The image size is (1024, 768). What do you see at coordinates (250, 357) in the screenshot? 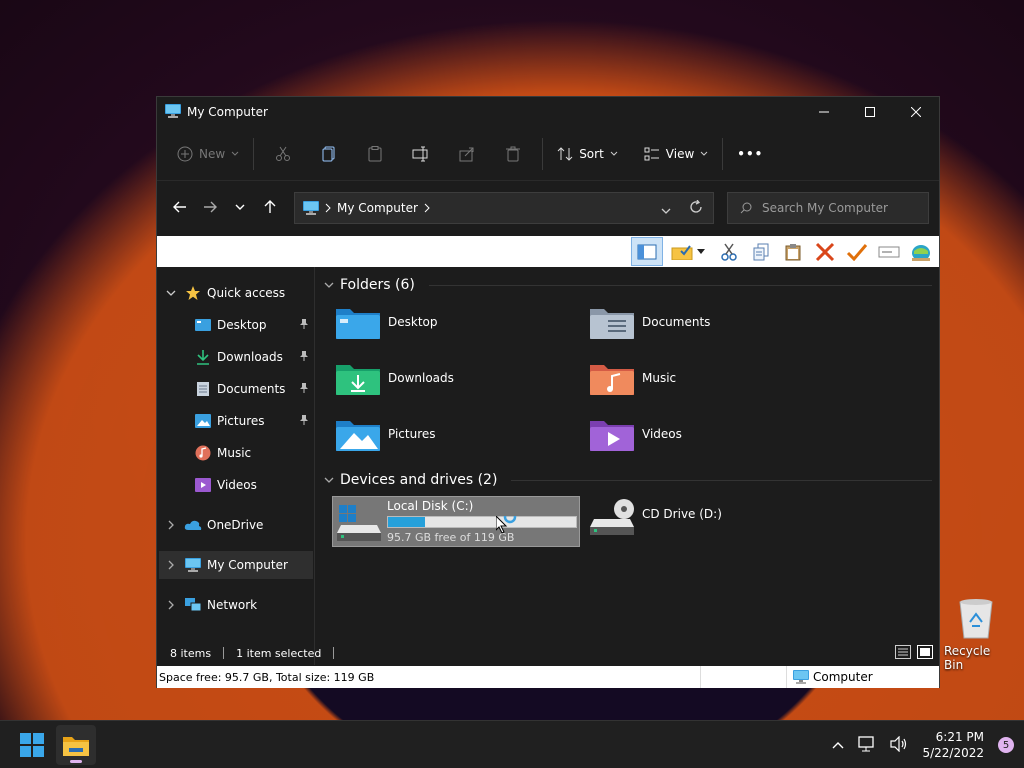
I see `sidebar-item-label: Downloads` at bounding box center [250, 357].